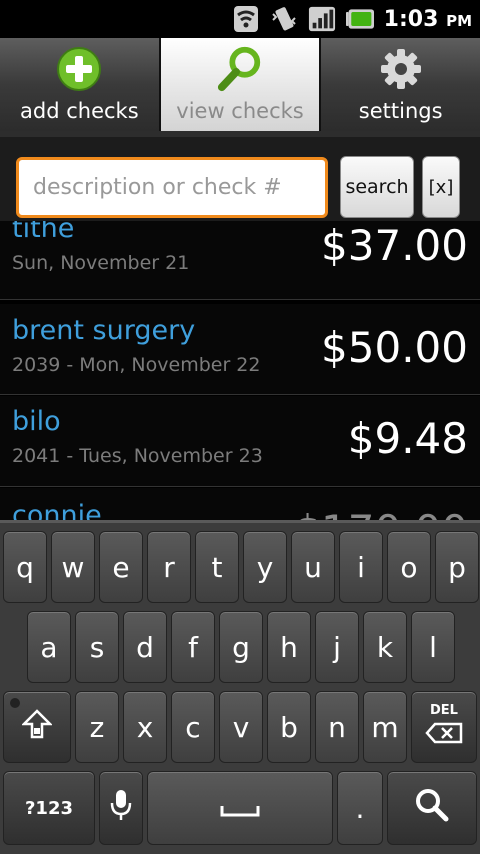 The width and height of the screenshot is (480, 854). I want to click on key-g-label: g, so click(241, 647).